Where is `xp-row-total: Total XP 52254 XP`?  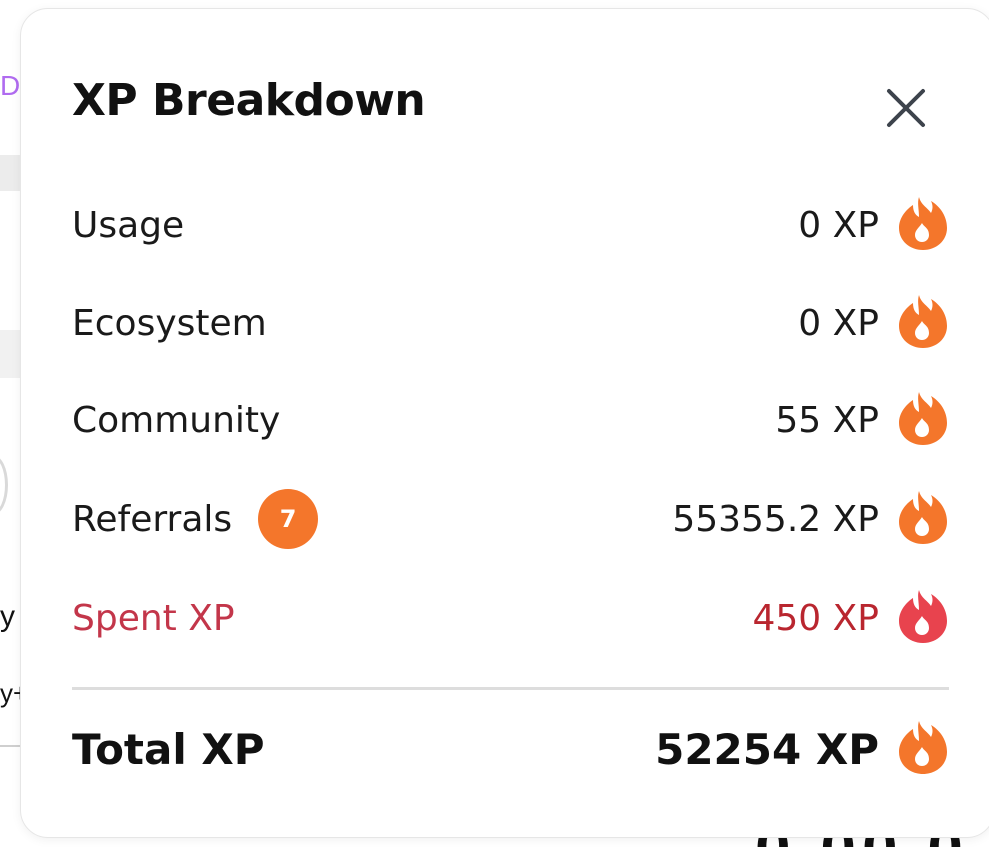
xp-row-total: Total XP 52254 XP is located at coordinates (510, 749).